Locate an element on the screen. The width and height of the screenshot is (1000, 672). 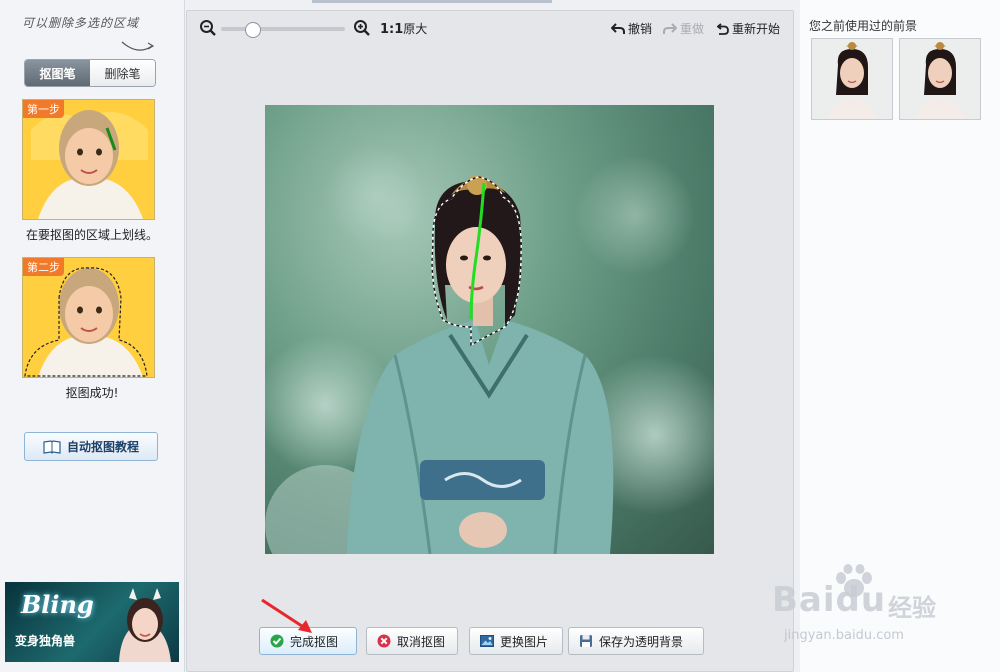
cancel-cutout-button: 取消抠图 is located at coordinates (412, 641).